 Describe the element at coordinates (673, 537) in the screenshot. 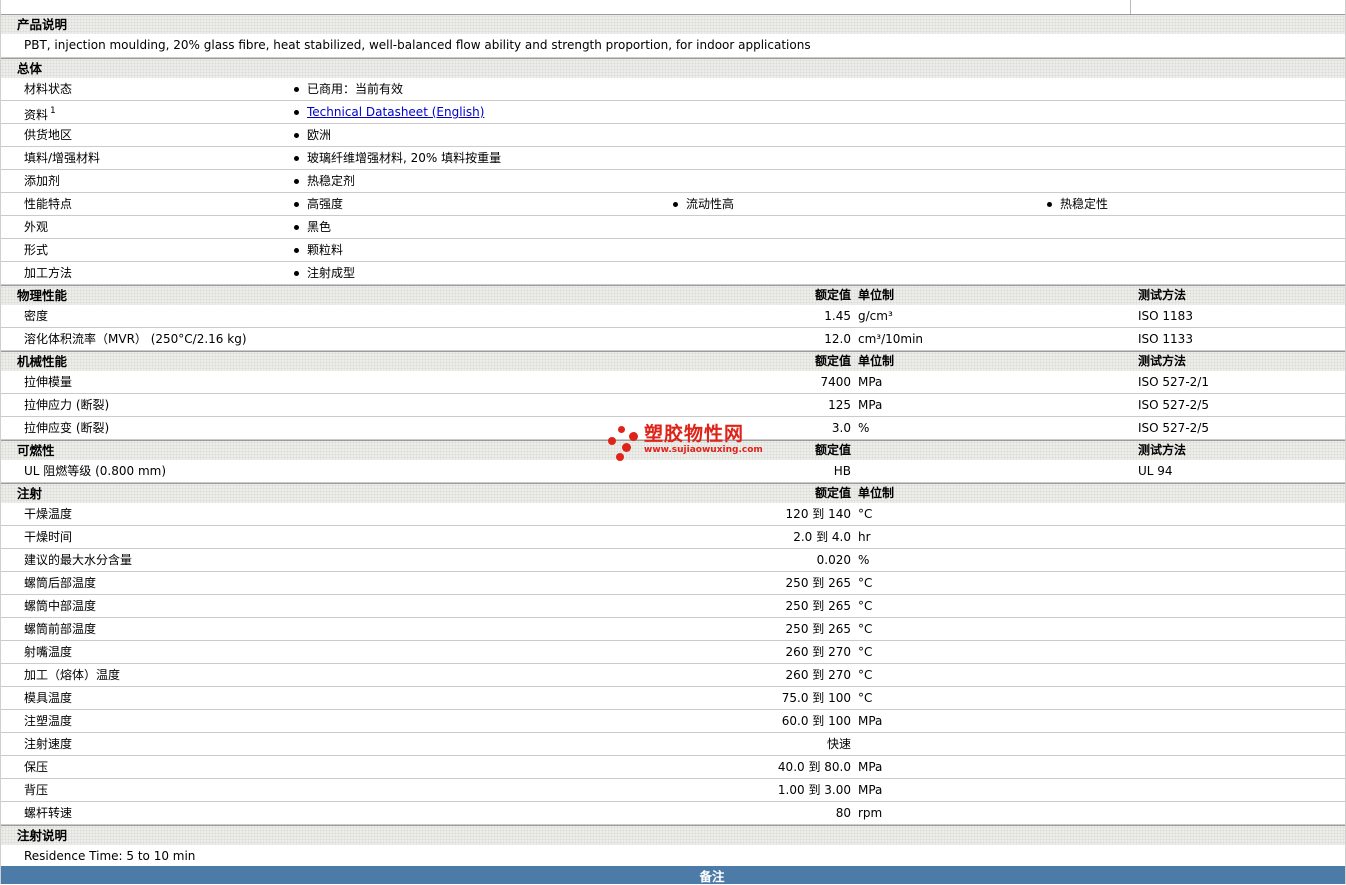

I see `table-row: 干燥时间 2.0 到 4.0 hr` at that location.